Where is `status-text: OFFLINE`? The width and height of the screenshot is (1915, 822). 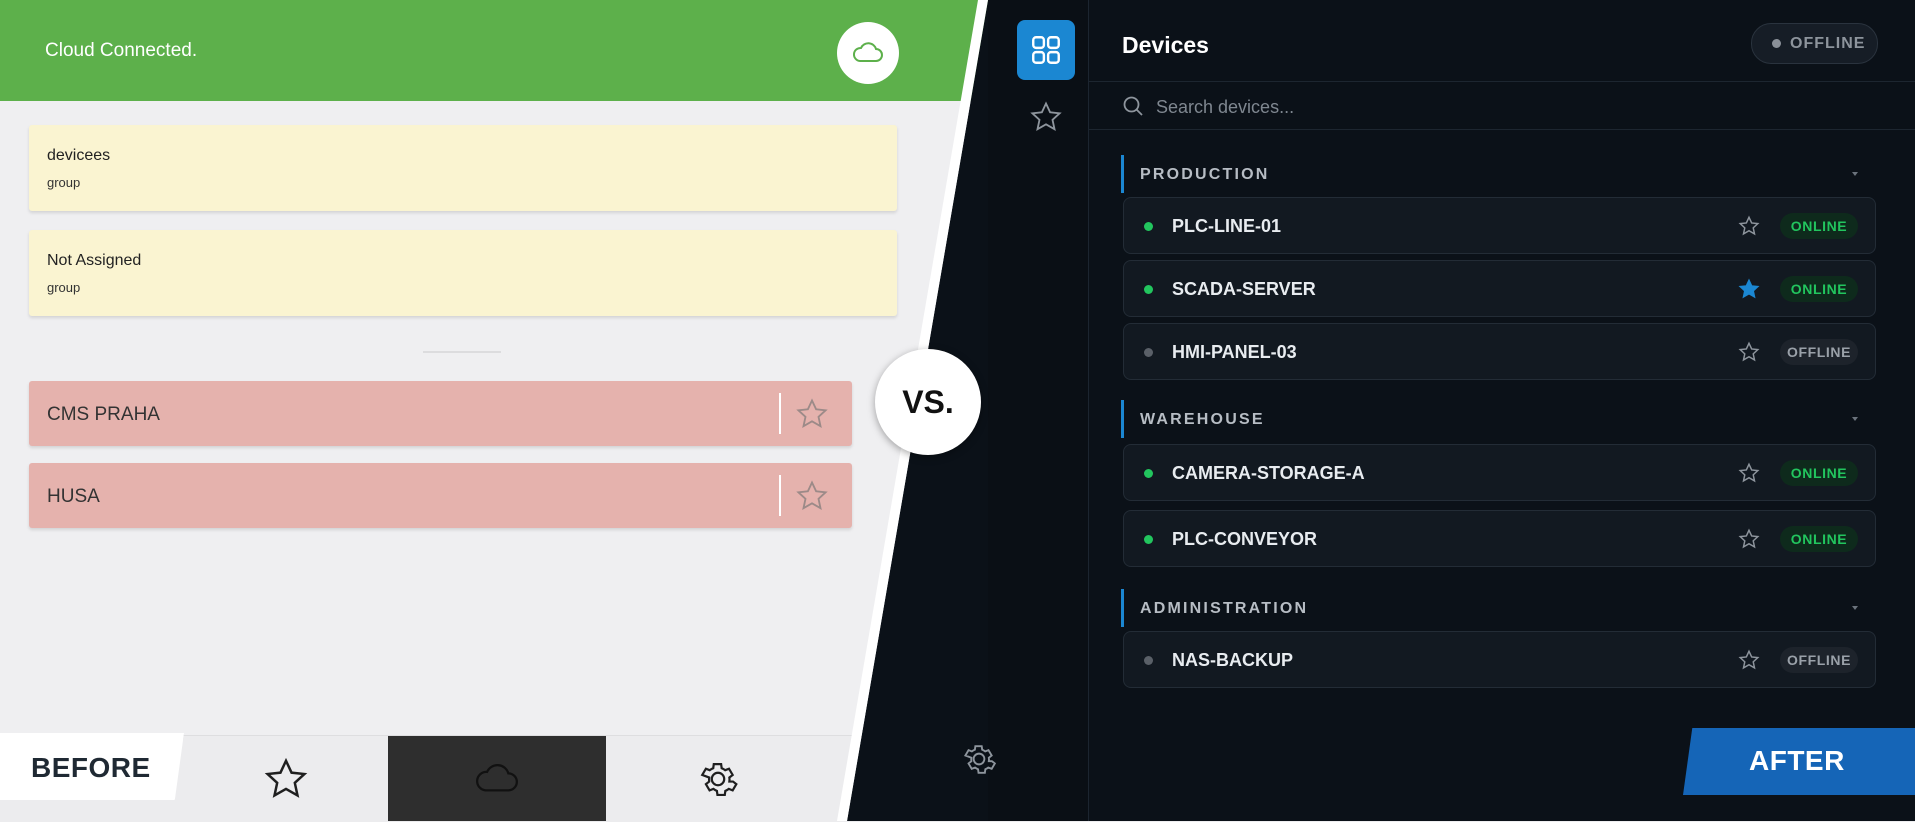 status-text: OFFLINE is located at coordinates (1828, 43).